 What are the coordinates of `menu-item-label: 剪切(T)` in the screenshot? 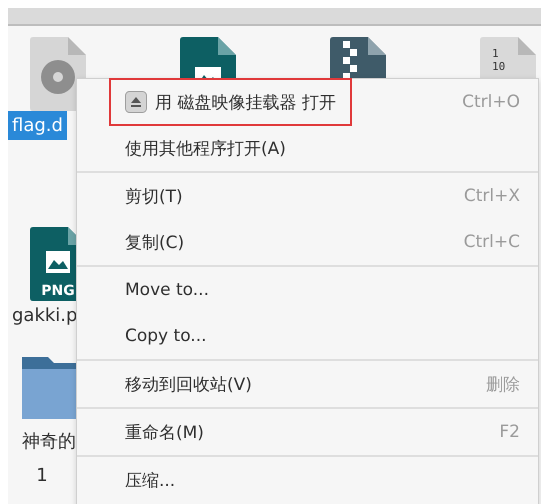 It's located at (154, 197).